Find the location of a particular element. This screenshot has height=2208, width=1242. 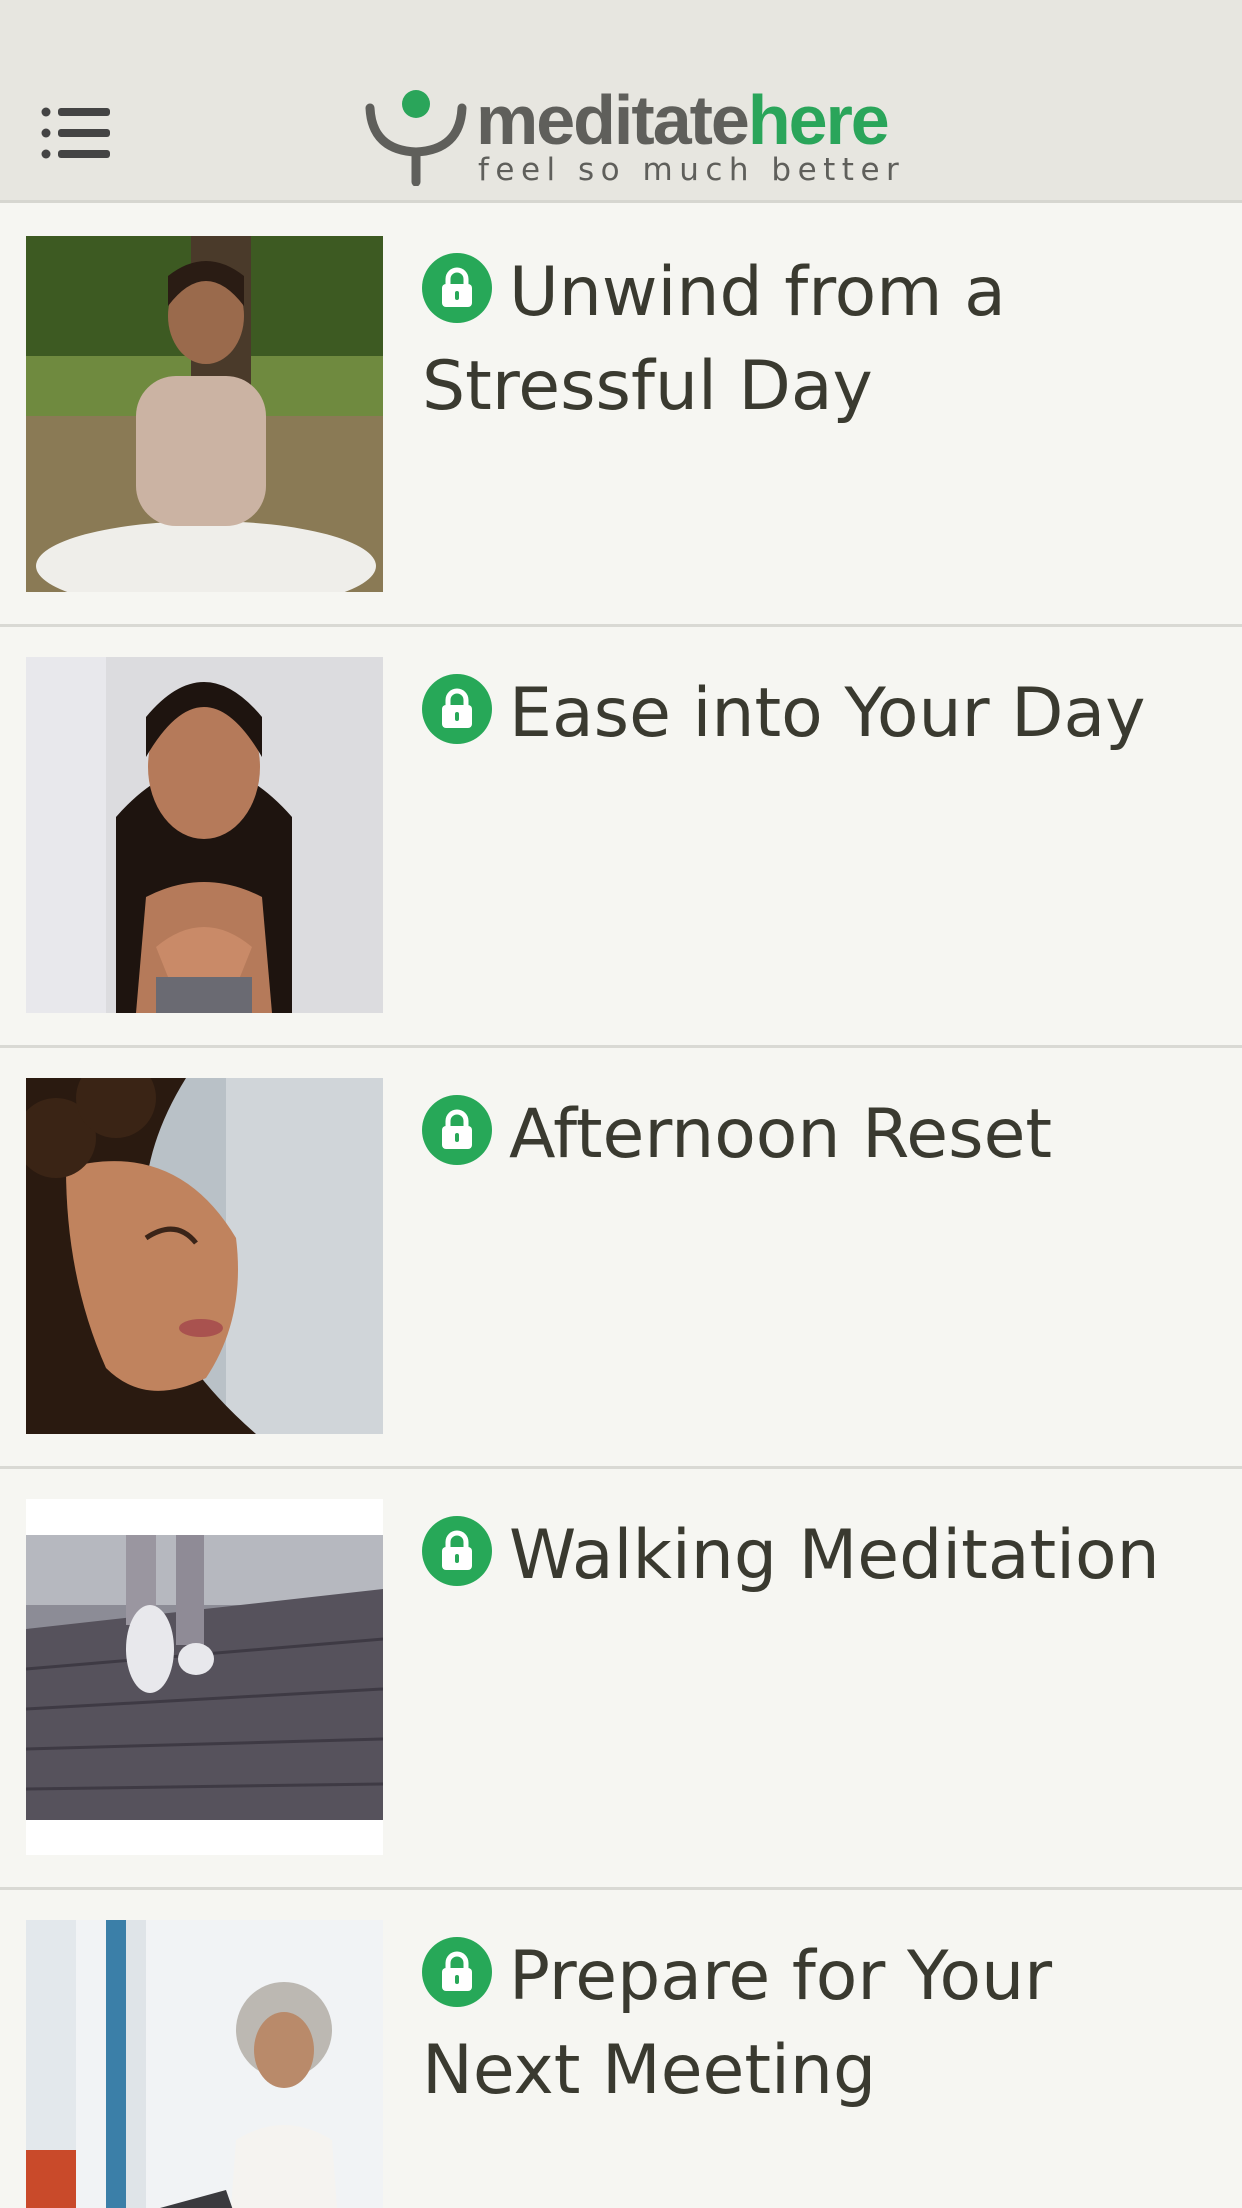

walking-feet-boardwalk-image is located at coordinates (204, 1677).